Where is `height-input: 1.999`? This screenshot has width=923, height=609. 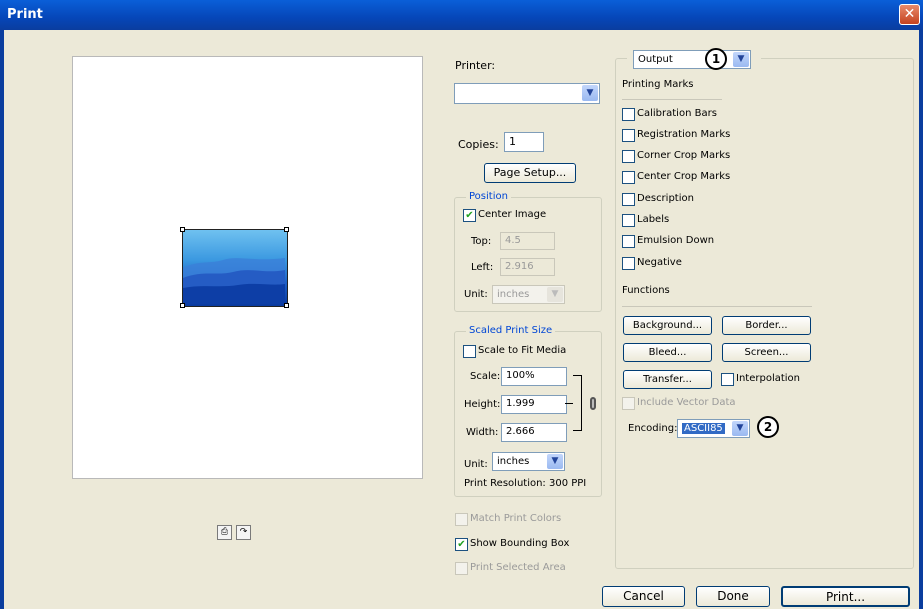 height-input: 1.999 is located at coordinates (534, 404).